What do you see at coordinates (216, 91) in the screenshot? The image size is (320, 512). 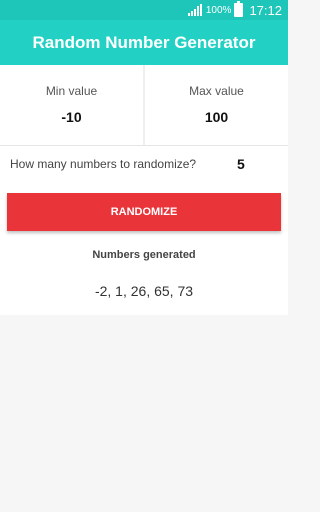 I see `max-value-label: Max value` at bounding box center [216, 91].